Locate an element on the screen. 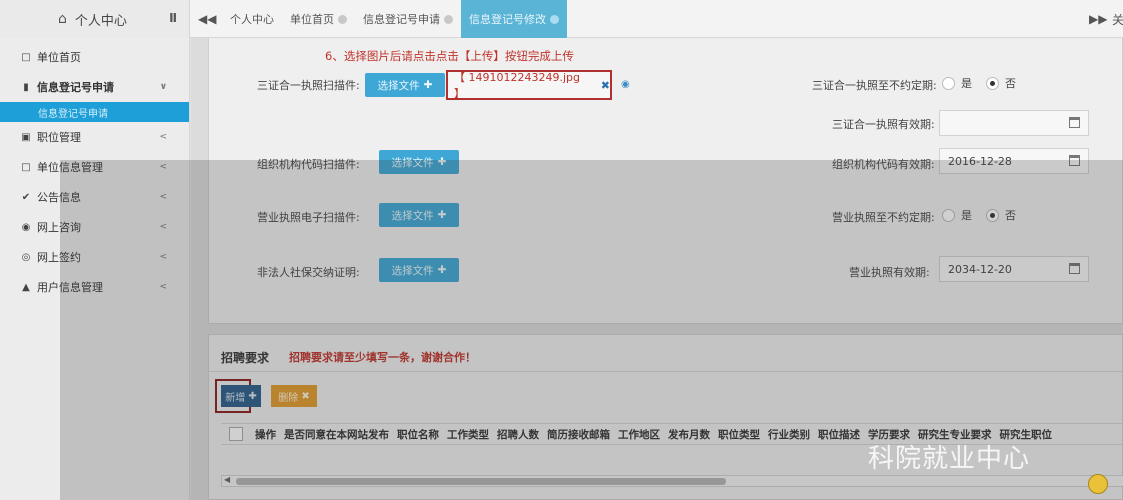 The width and height of the screenshot is (1123, 500). eye-icon: ◎ is located at coordinates (26, 257).